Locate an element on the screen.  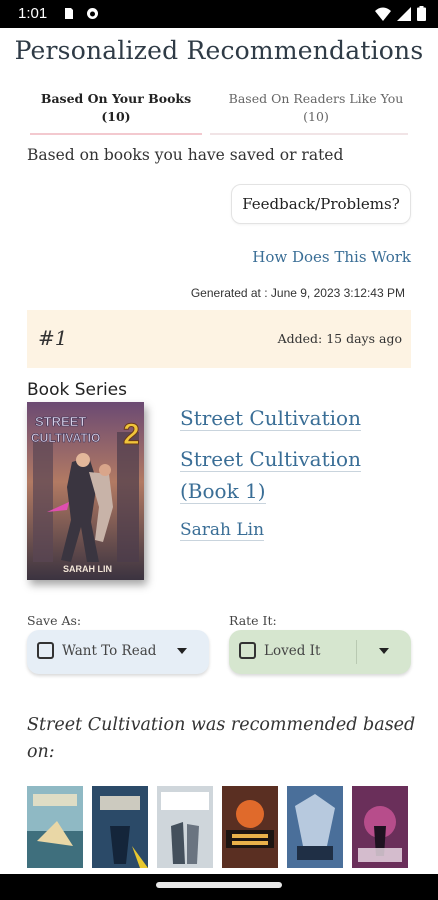
how-does-this-work-link: How Does This Work is located at coordinates (331, 257).